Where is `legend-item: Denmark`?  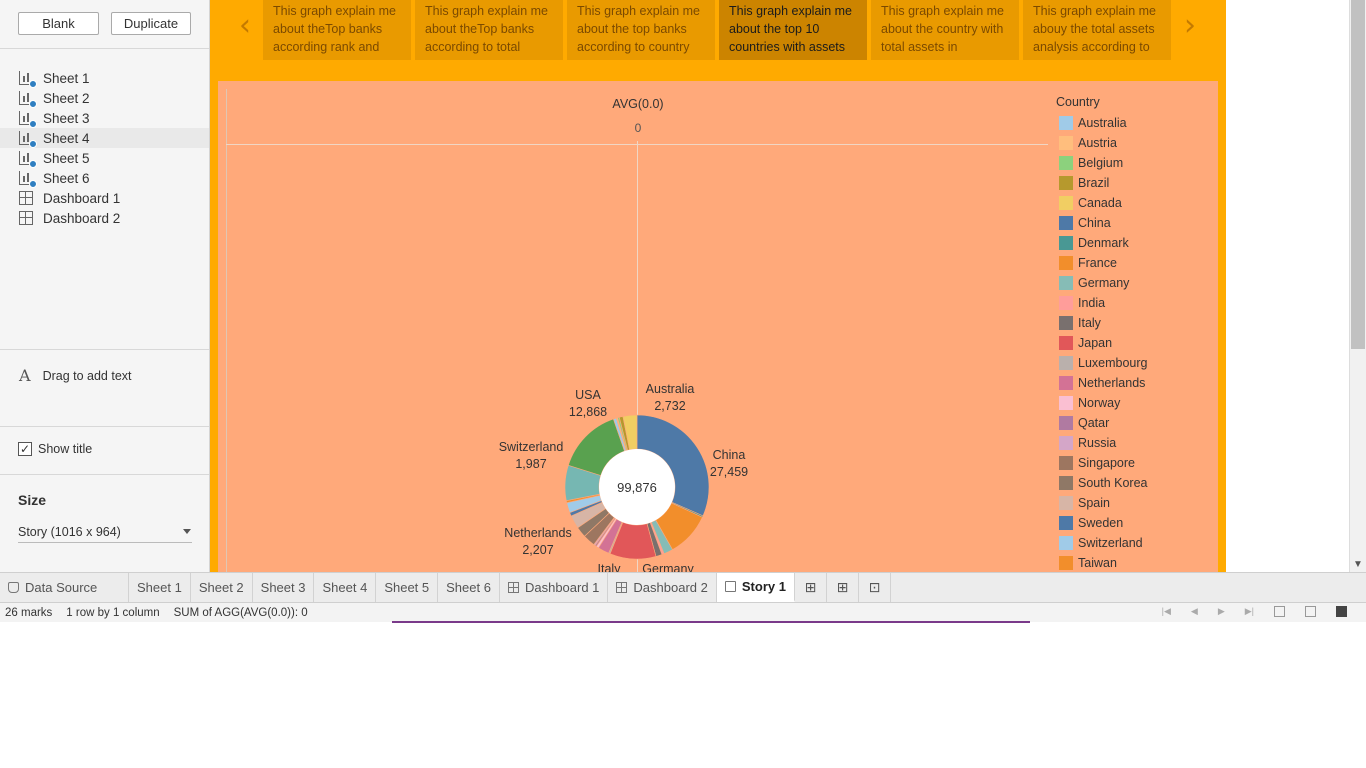 legend-item: Denmark is located at coordinates (1136, 243).